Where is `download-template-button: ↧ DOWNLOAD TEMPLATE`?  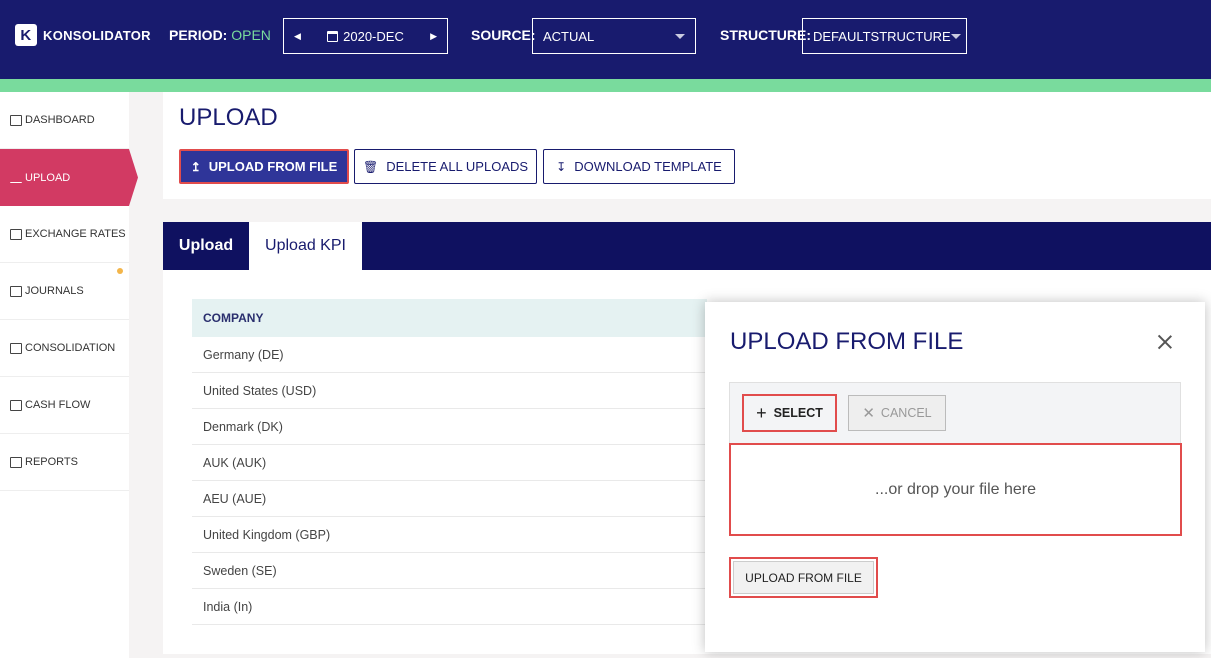
download-template-button: ↧ DOWNLOAD TEMPLATE is located at coordinates (639, 166).